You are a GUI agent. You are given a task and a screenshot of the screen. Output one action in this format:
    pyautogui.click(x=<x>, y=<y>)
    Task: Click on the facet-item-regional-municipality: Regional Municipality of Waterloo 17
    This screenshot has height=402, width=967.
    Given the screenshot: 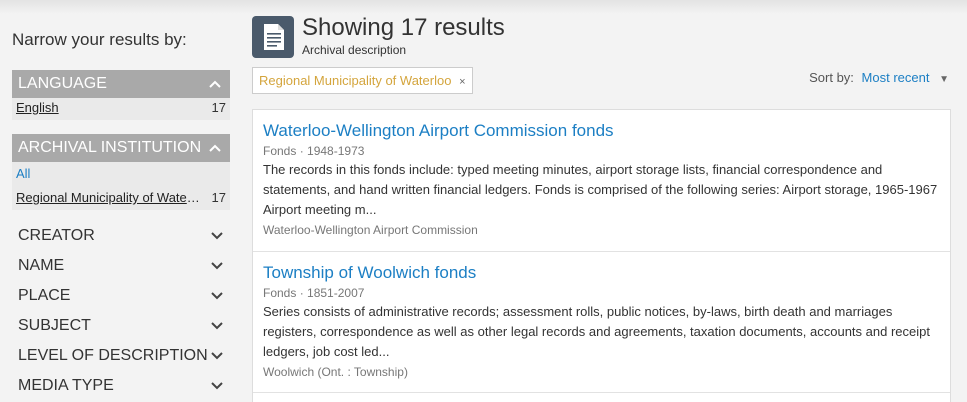 What is the action you would take?
    pyautogui.click(x=121, y=198)
    